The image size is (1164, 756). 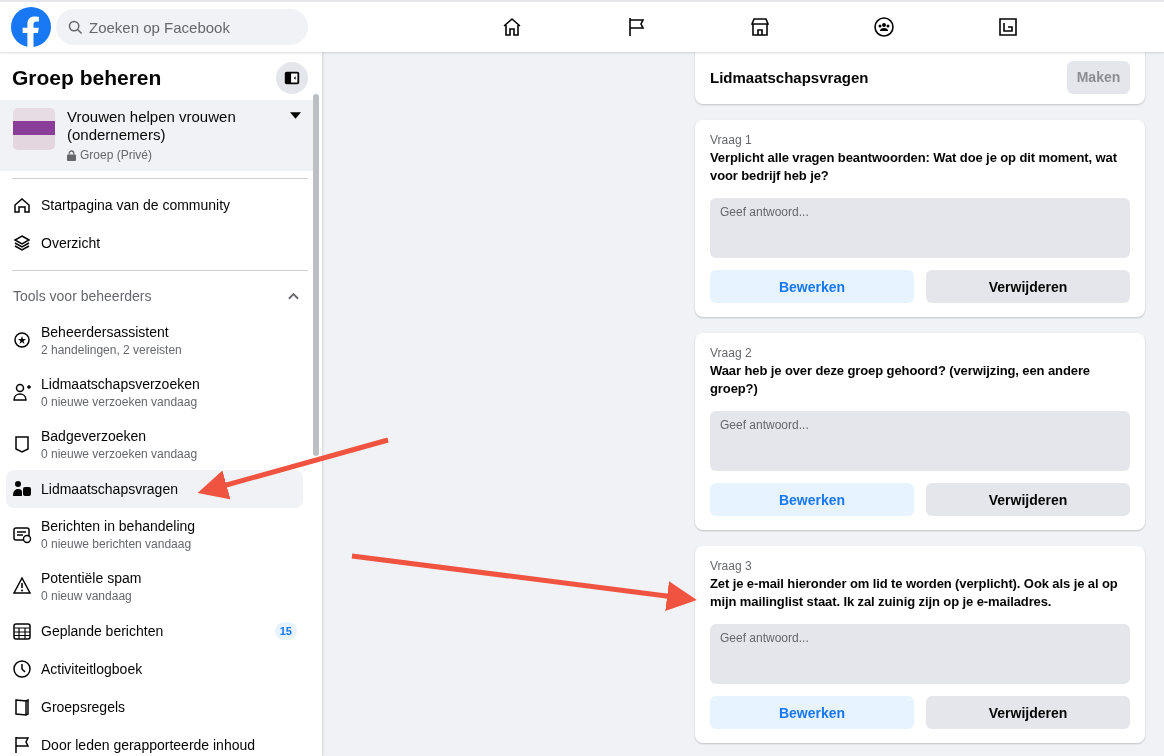 What do you see at coordinates (112, 349) in the screenshot?
I see `item-subtitle: 2 handelingen, 2 vereisten` at bounding box center [112, 349].